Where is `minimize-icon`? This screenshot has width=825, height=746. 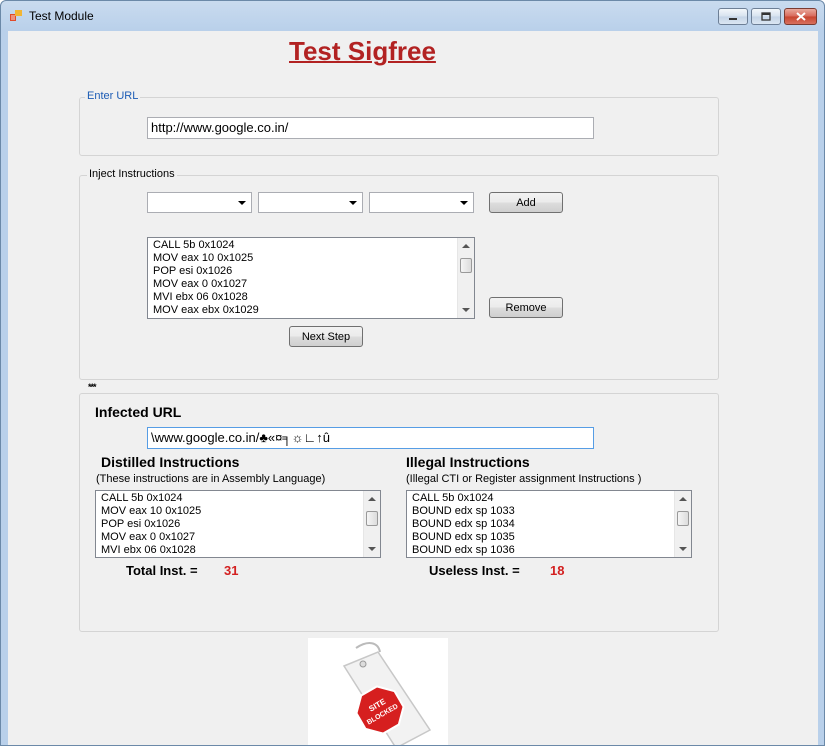 minimize-icon is located at coordinates (733, 18).